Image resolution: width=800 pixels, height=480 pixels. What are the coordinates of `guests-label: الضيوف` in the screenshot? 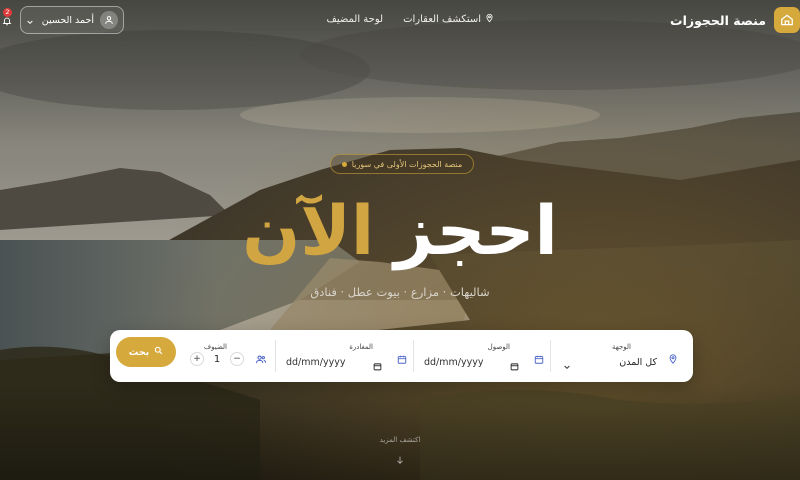 It's located at (215, 347).